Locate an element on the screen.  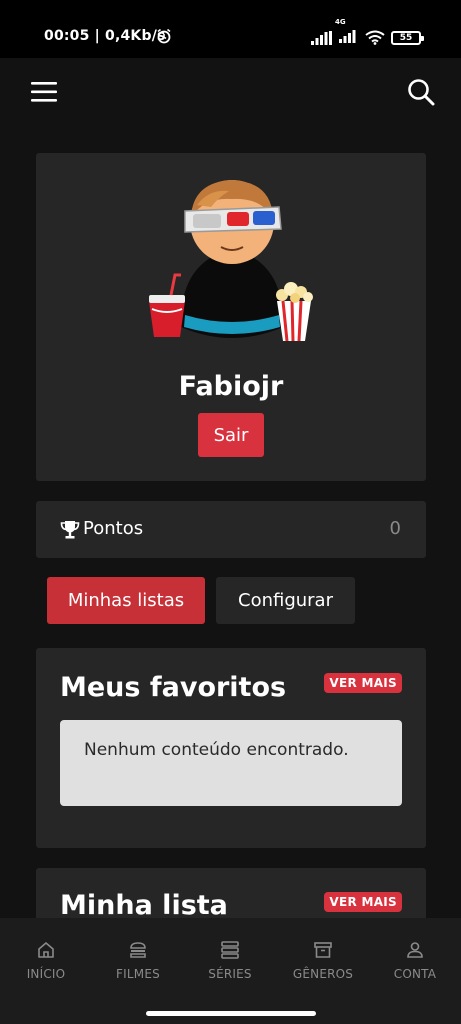
nav-label-account: CONTA is located at coordinates (415, 974).